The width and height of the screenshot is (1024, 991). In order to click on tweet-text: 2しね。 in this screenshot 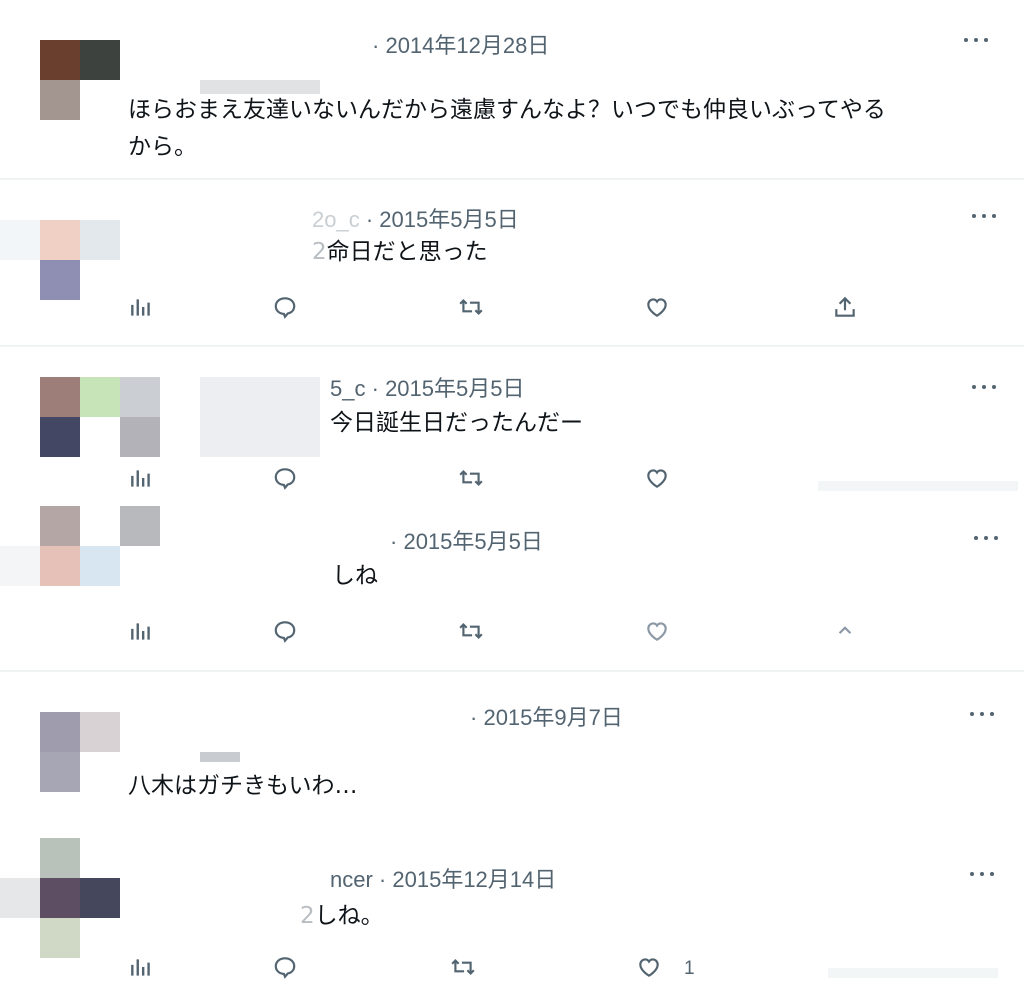, I will do `click(342, 916)`.